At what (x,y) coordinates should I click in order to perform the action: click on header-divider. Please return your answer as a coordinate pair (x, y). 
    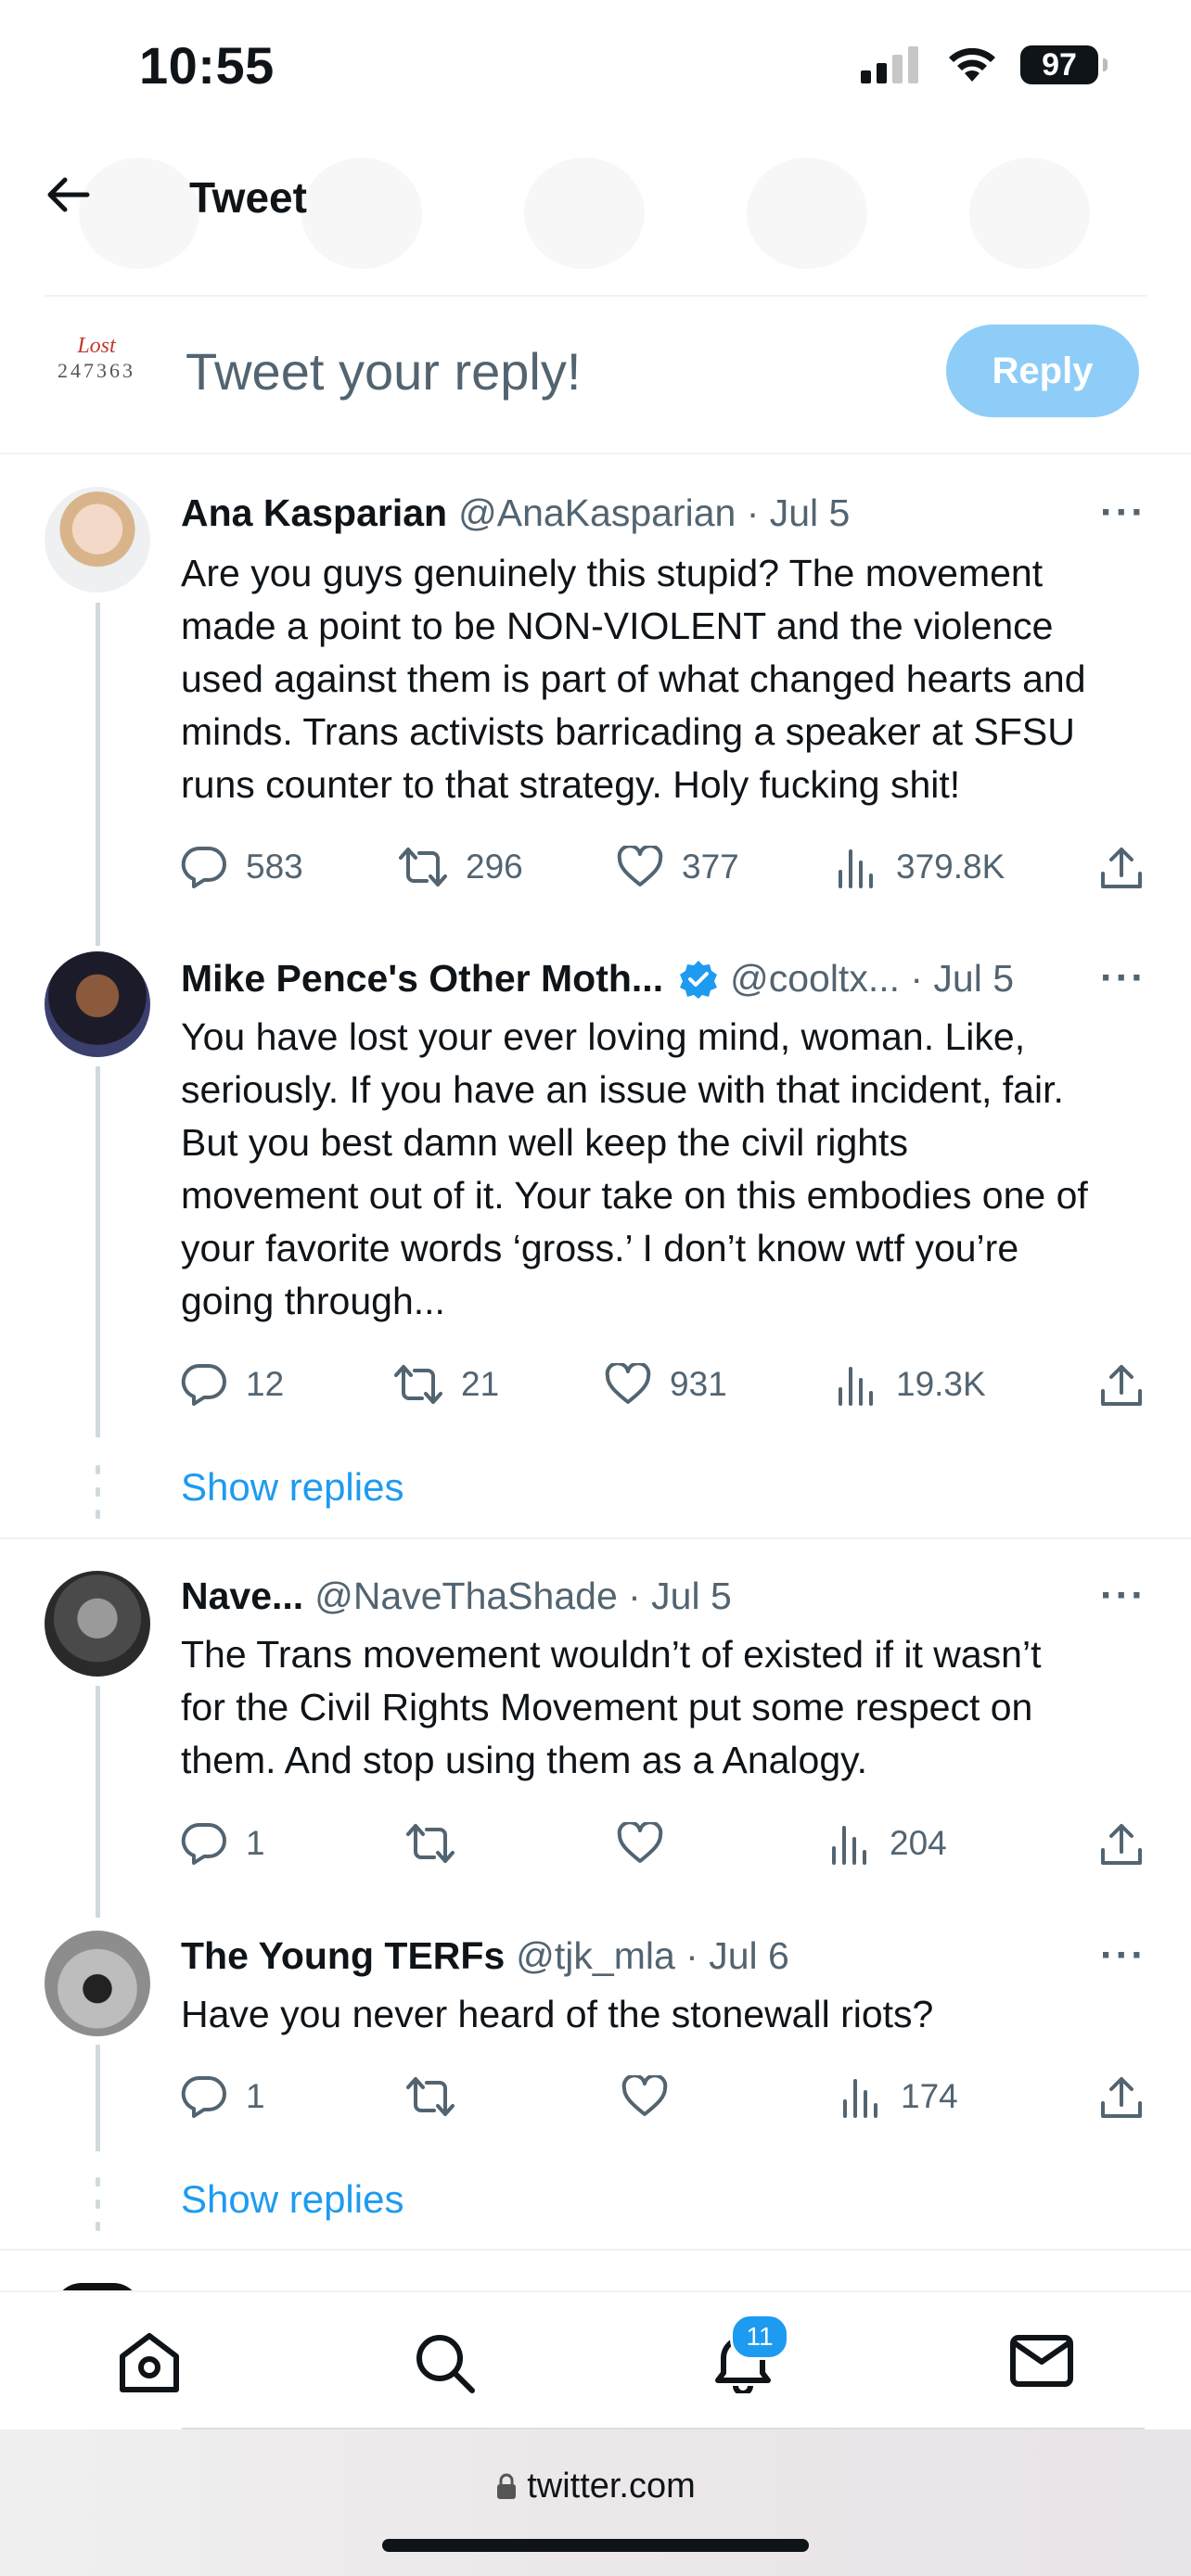
    Looking at the image, I should click on (595, 296).